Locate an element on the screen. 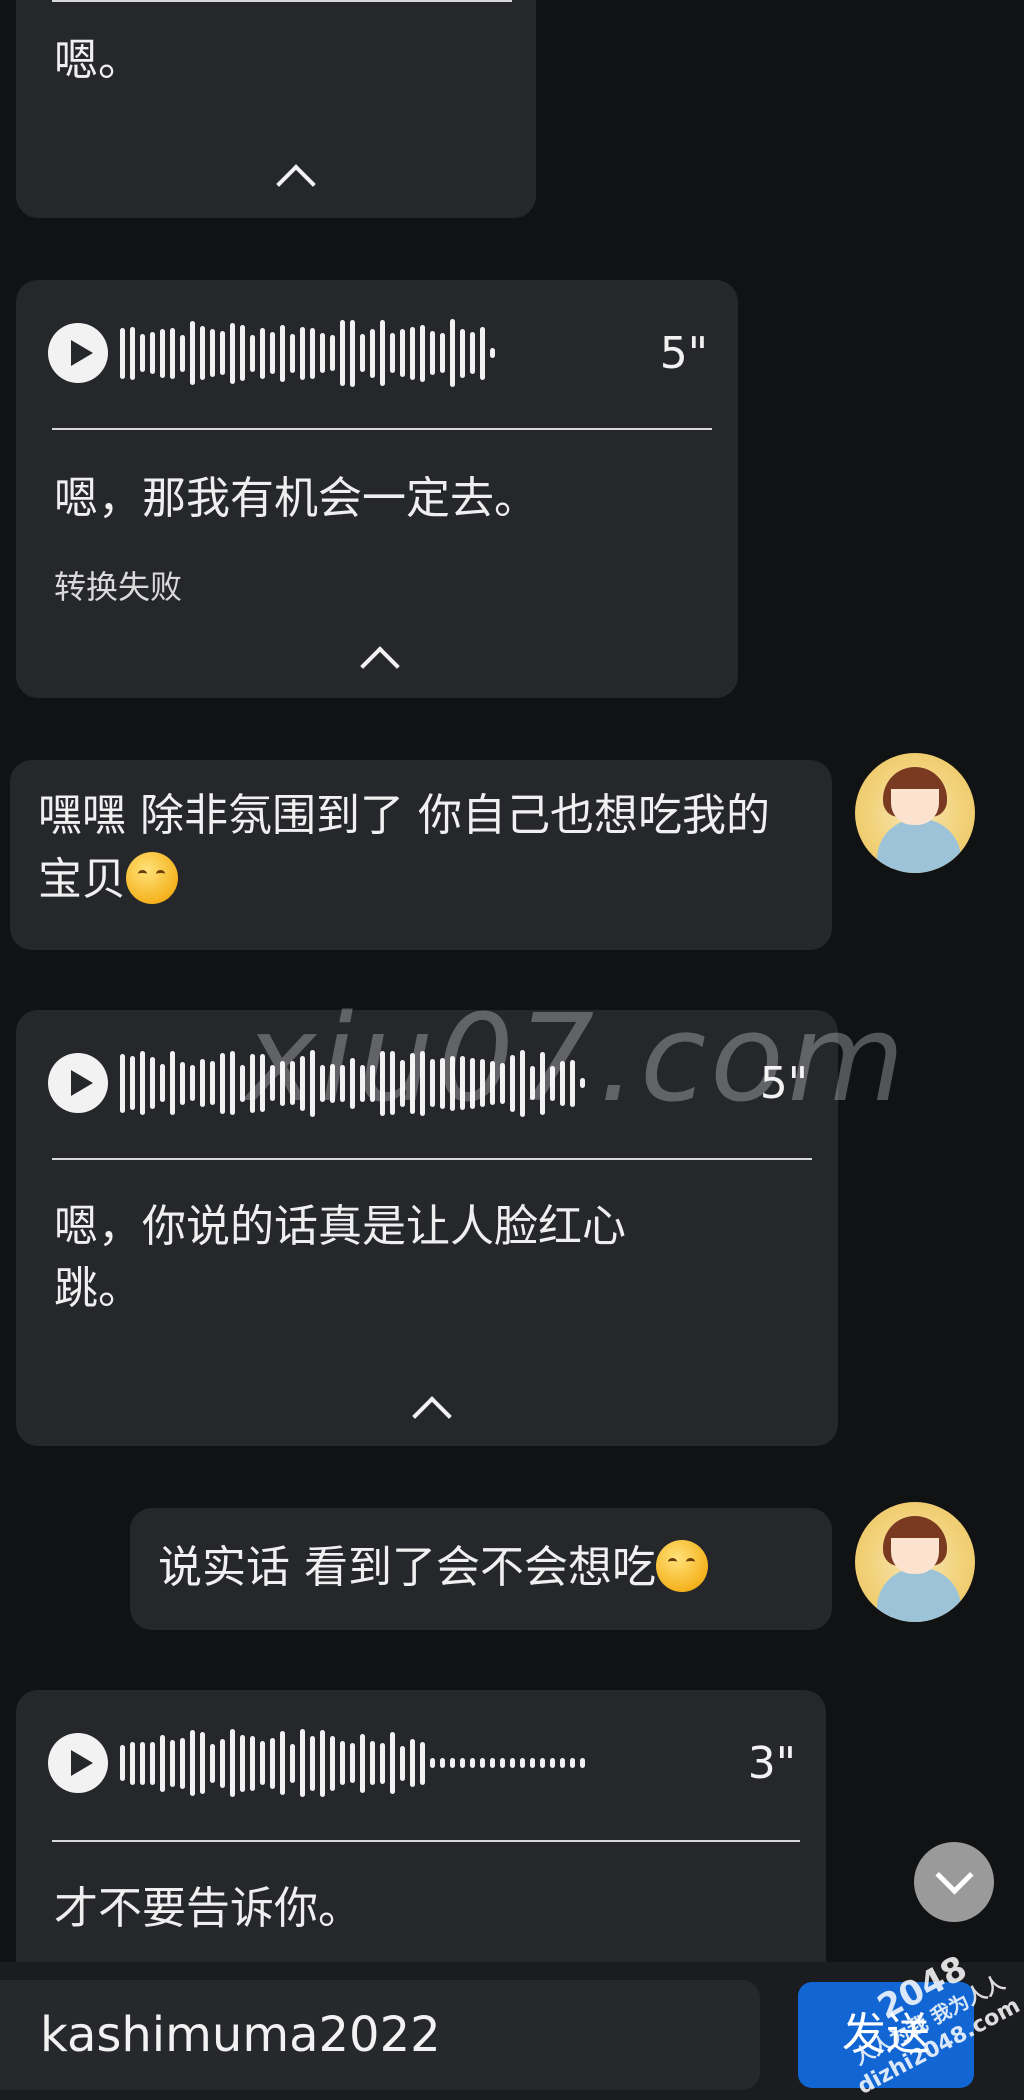 Image resolution: width=1024 pixels, height=2100 pixels. voice-message-bubble: 嗯。 is located at coordinates (276, 109).